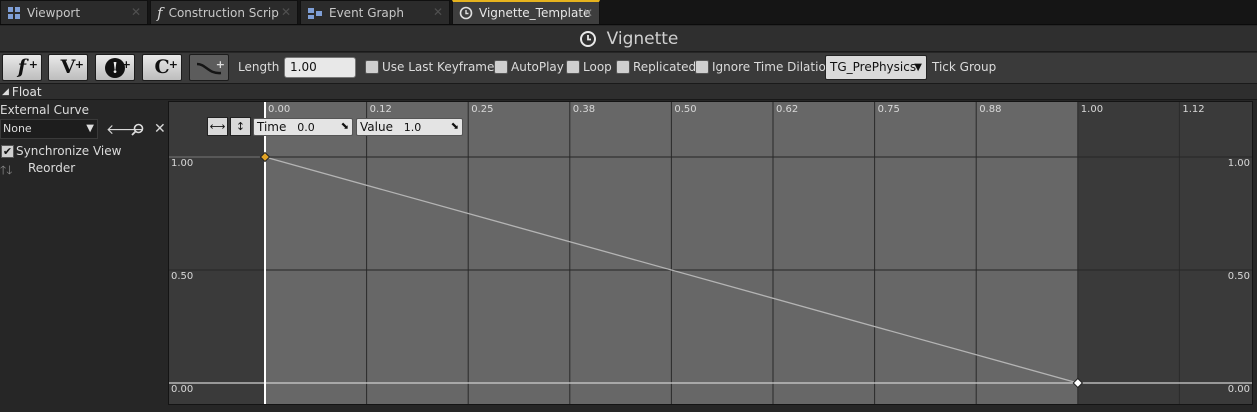 The height and width of the screenshot is (412, 1257). What do you see at coordinates (597, 67) in the screenshot?
I see `loop-label: Loop` at bounding box center [597, 67].